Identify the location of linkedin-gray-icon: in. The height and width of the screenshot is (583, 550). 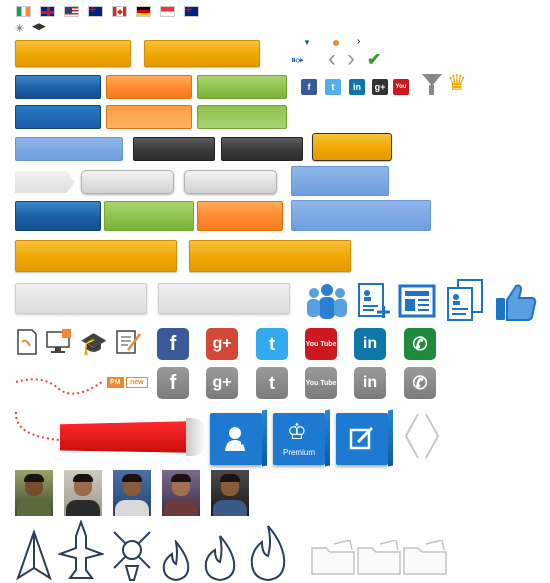
(370, 383).